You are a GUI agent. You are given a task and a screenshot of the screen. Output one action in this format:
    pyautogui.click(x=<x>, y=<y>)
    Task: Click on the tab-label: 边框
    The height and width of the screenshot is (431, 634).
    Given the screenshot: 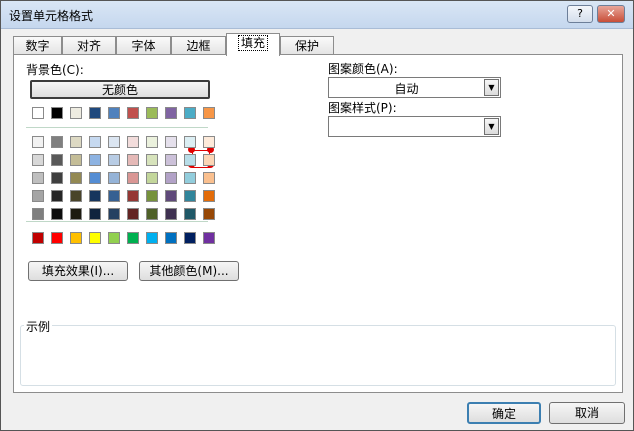 What is the action you would take?
    pyautogui.click(x=198, y=46)
    